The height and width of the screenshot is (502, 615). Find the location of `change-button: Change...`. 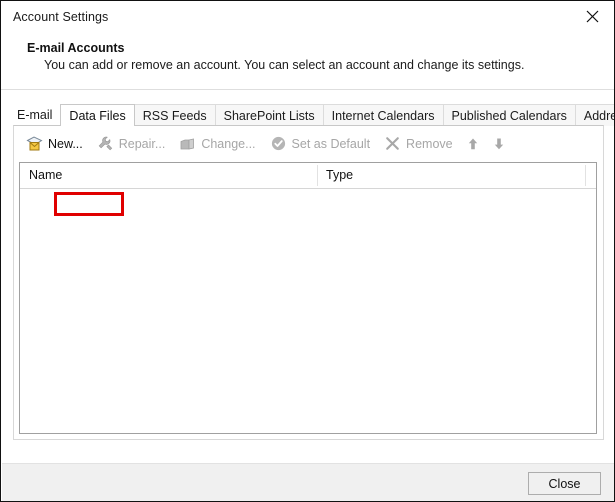

change-button: Change... is located at coordinates (217, 144).